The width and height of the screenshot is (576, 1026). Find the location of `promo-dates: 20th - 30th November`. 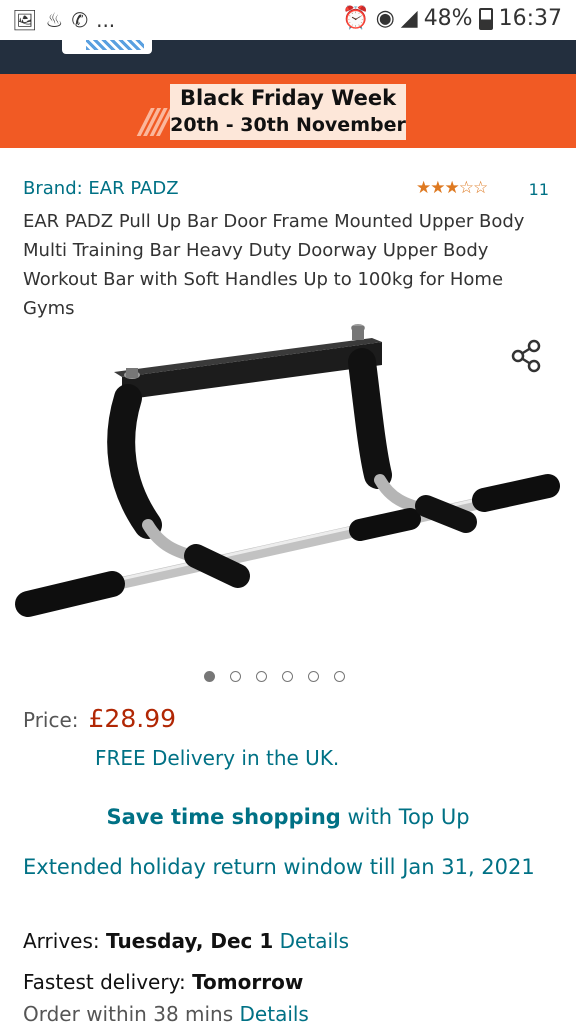

promo-dates: 20th - 30th November is located at coordinates (288, 125).